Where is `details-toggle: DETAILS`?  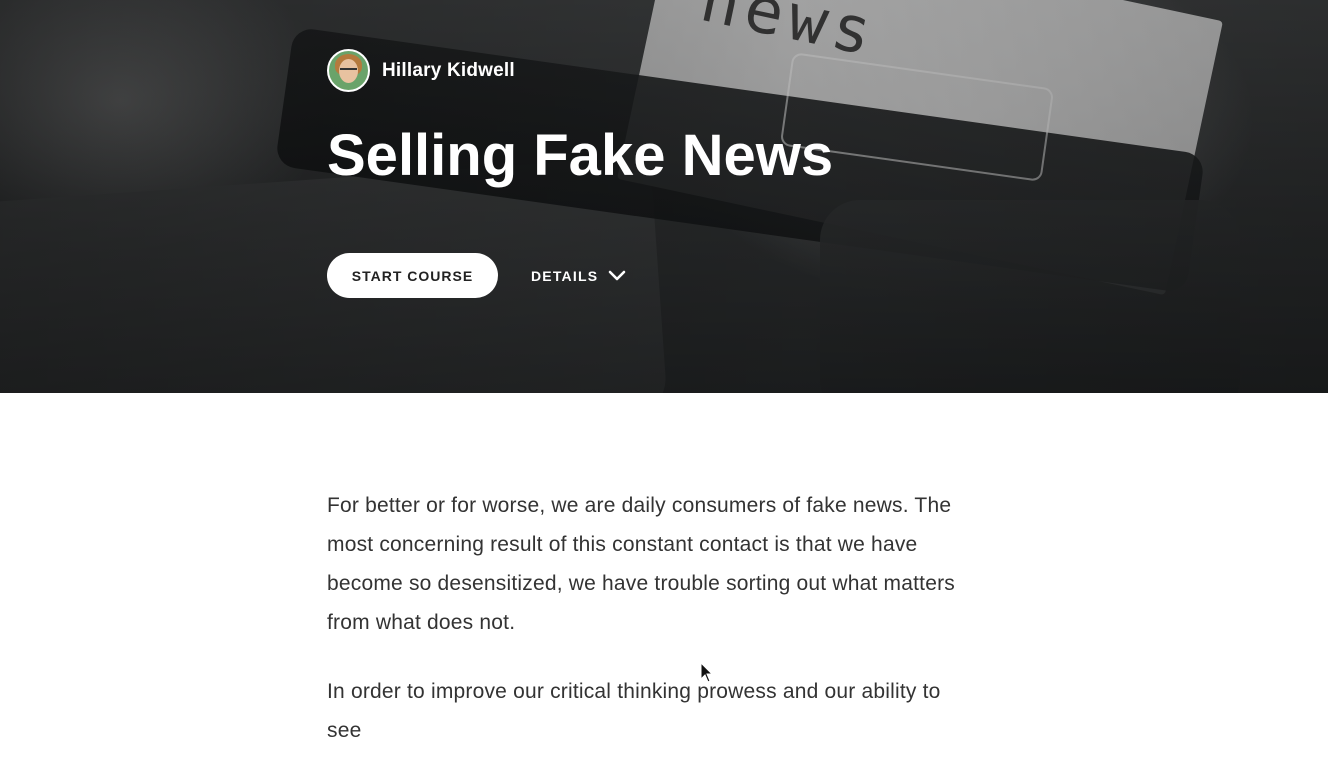 details-toggle: DETAILS is located at coordinates (578, 276).